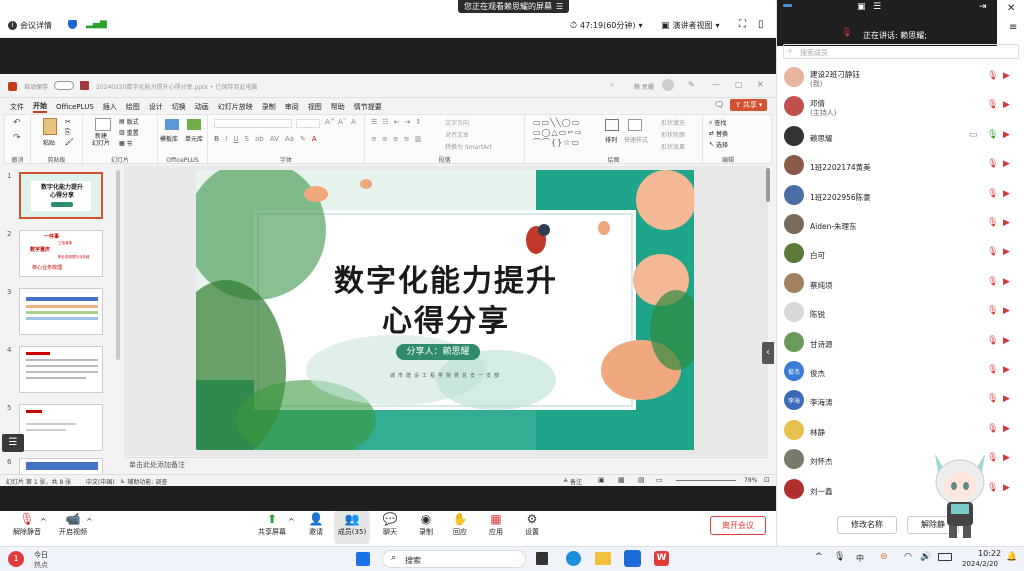 The height and width of the screenshot is (571, 1024). Describe the element at coordinates (860, 558) in the screenshot. I see `ime-indicator: 中` at that location.